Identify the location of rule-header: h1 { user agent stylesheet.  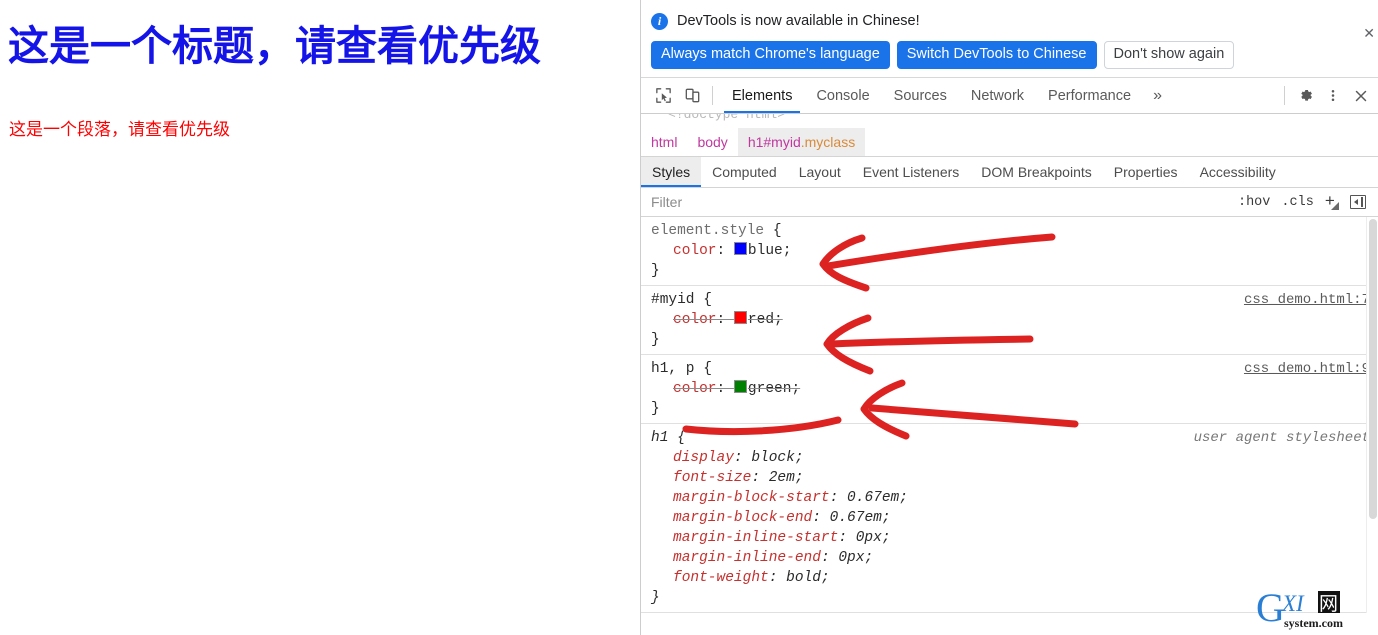
(1009, 438).